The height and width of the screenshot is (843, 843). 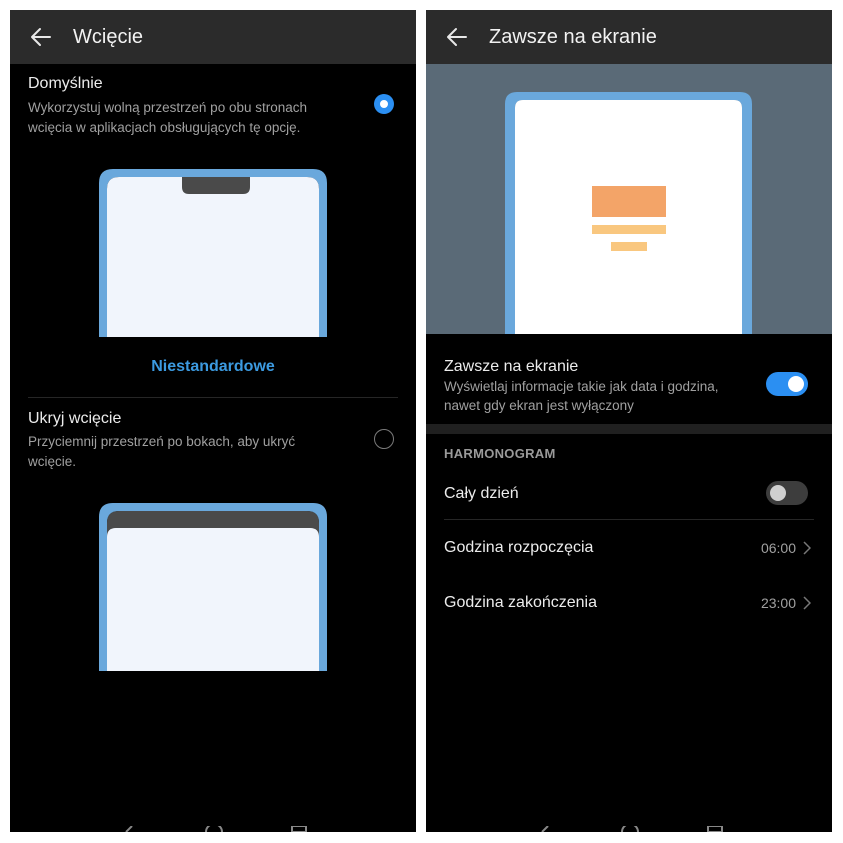 I want to click on aod-title: Zawsze na ekranie, so click(x=511, y=366).